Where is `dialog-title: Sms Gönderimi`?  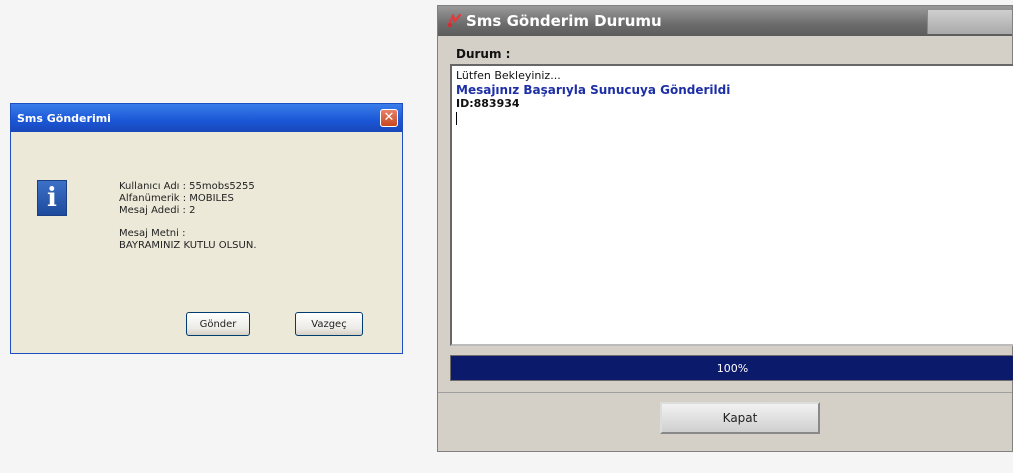
dialog-title: Sms Gönderimi is located at coordinates (64, 118).